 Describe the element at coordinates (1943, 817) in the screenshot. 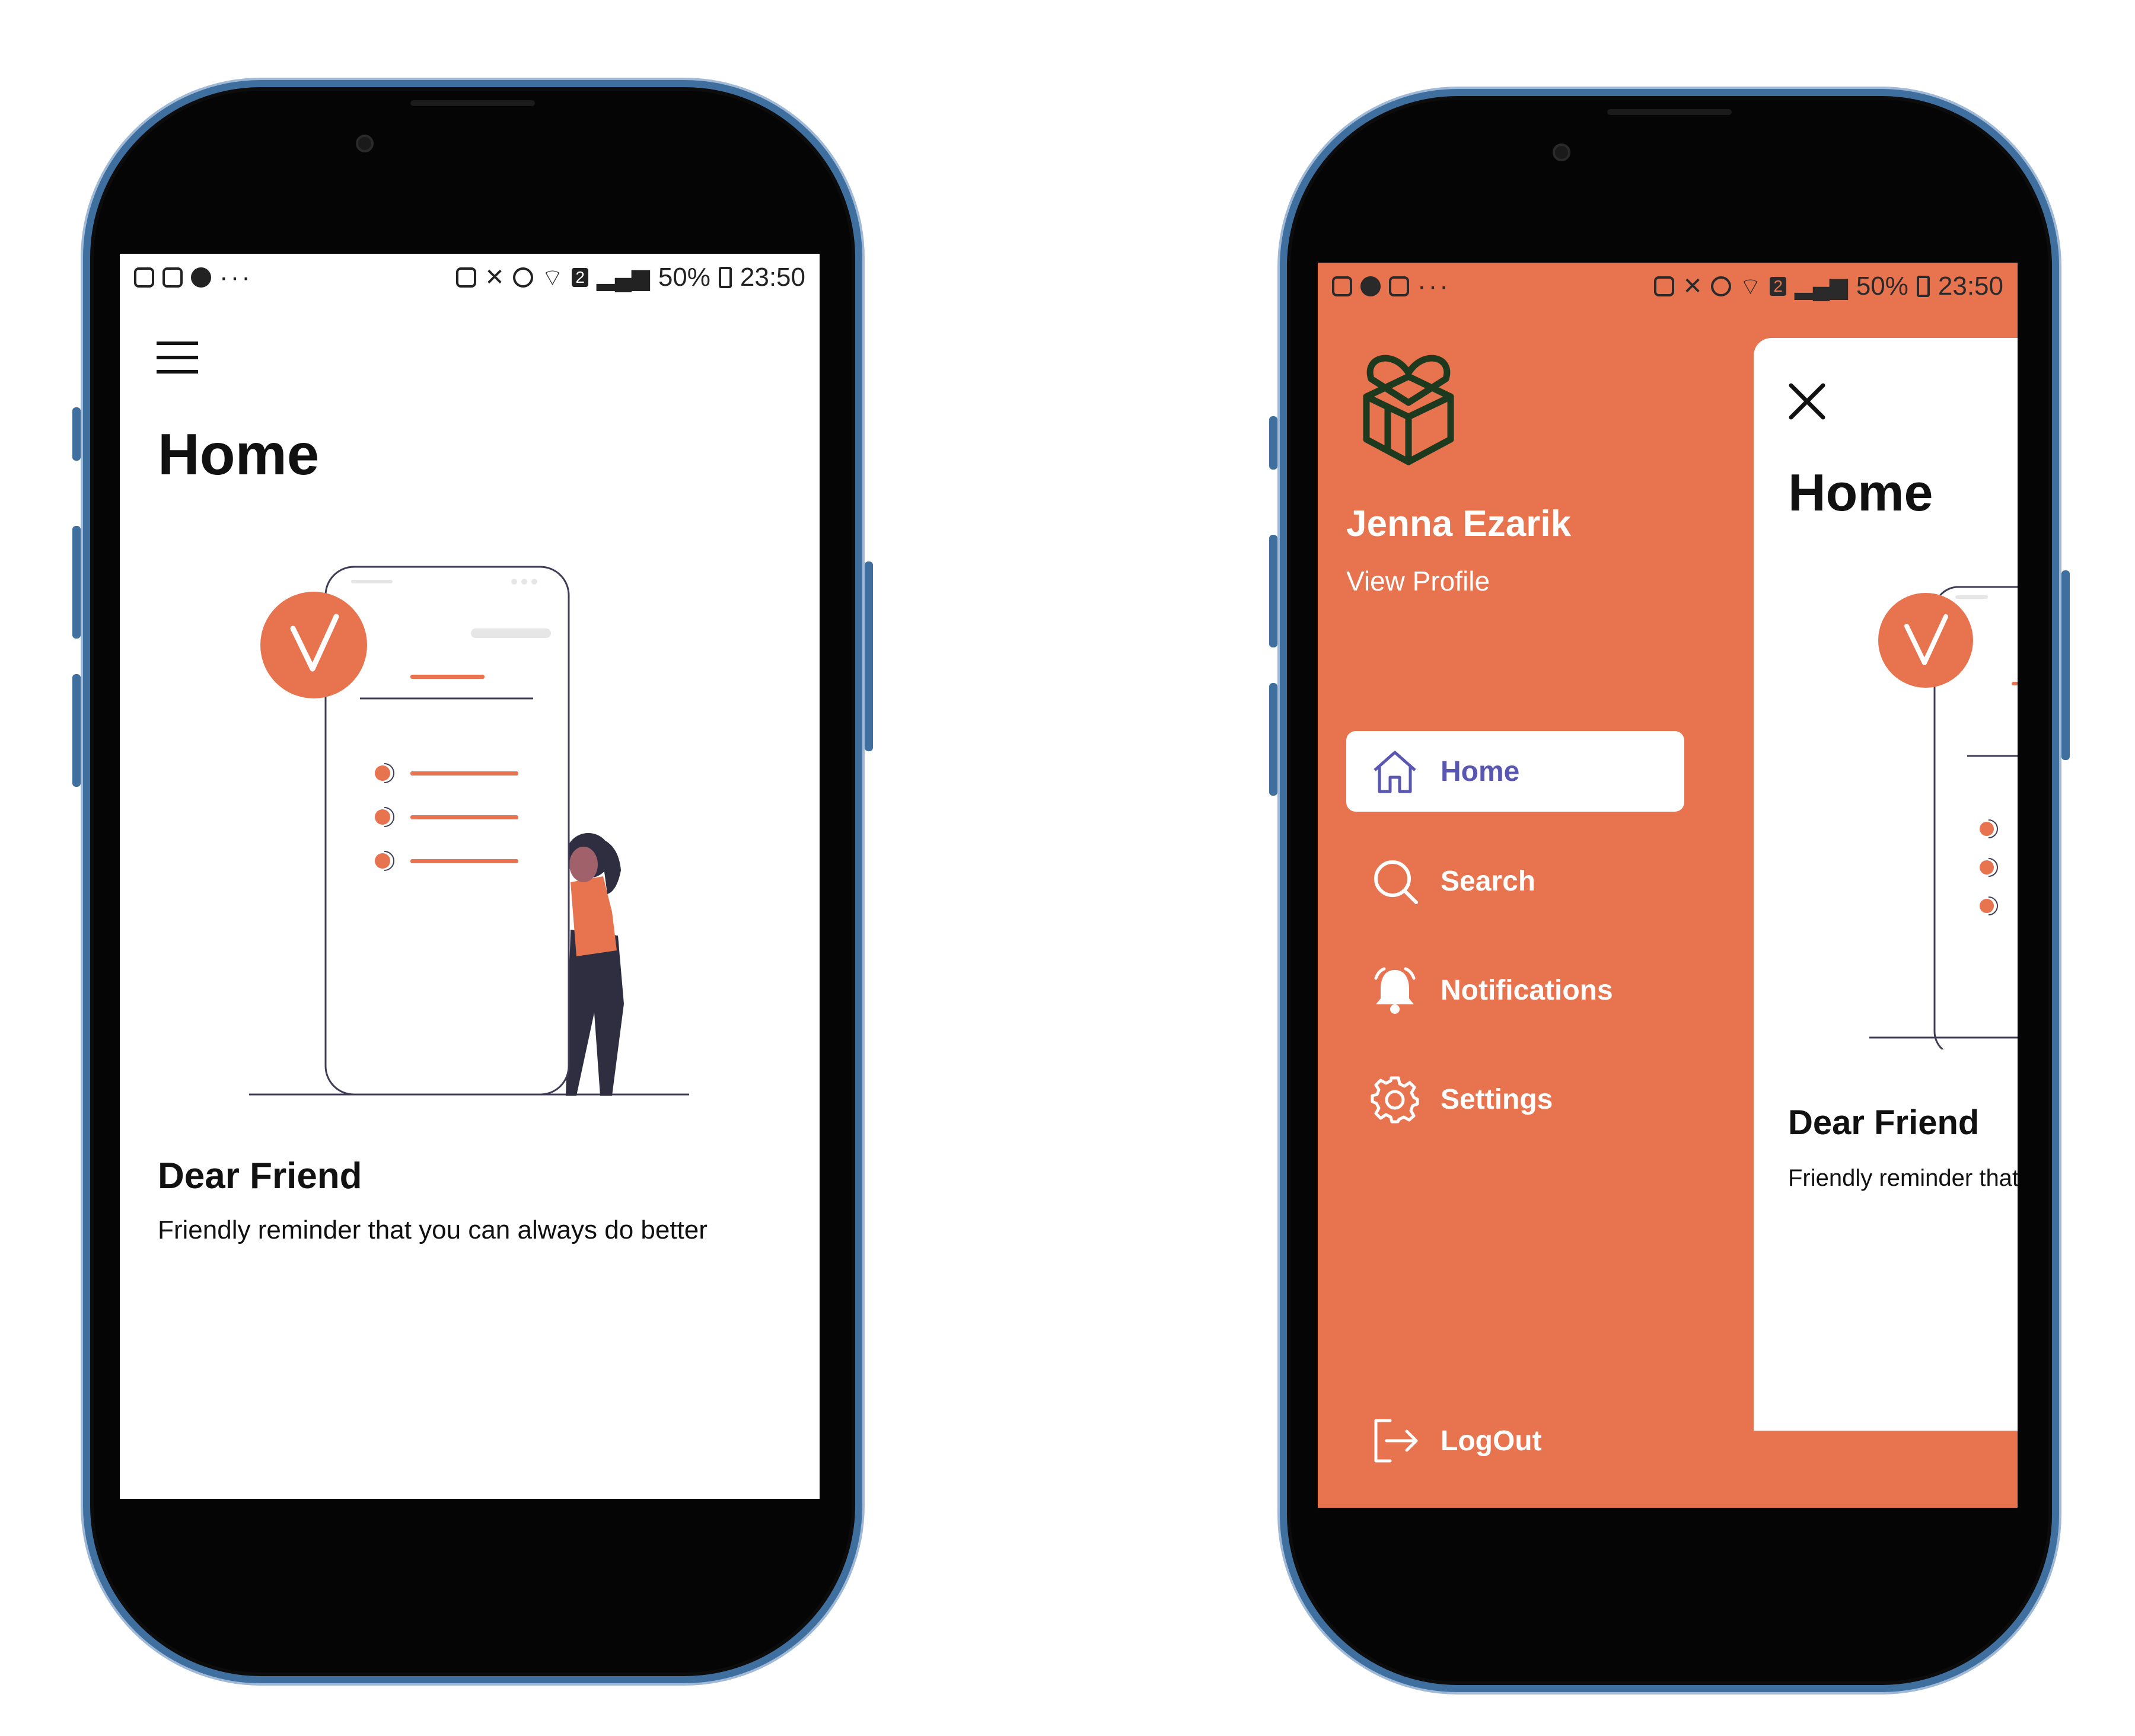

I see `preview-illustration` at that location.